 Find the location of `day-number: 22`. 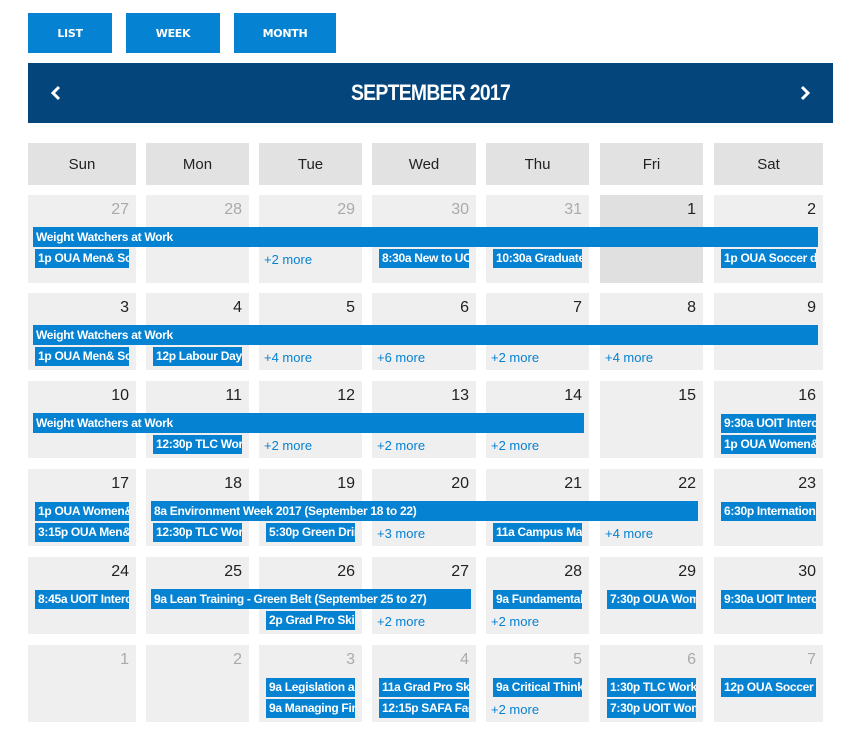

day-number: 22 is located at coordinates (687, 484).